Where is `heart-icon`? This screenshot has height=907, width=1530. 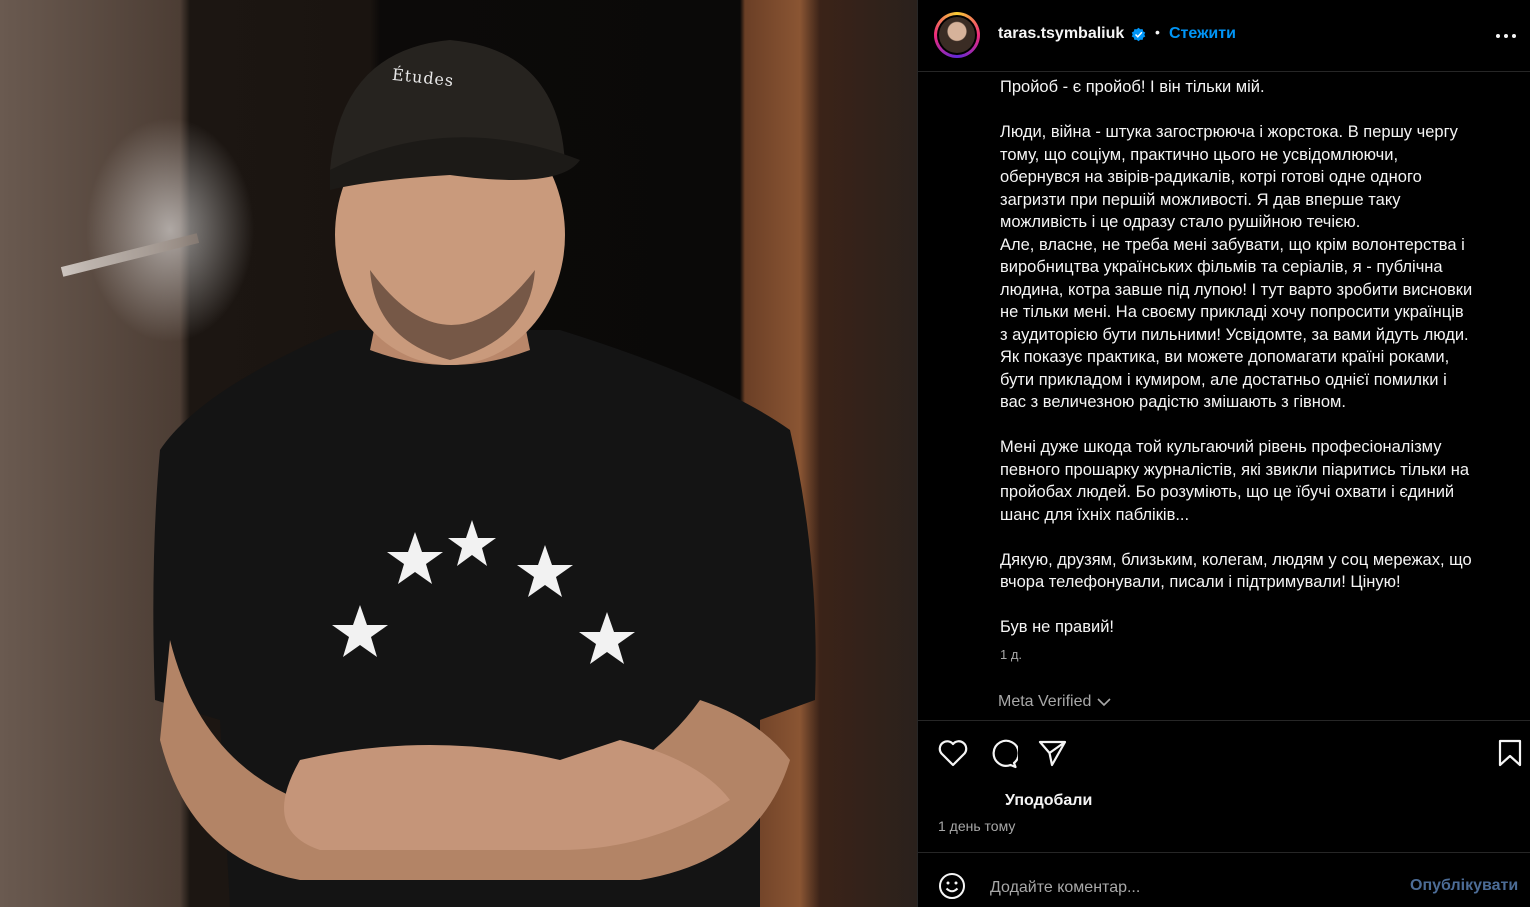
heart-icon is located at coordinates (953, 753).